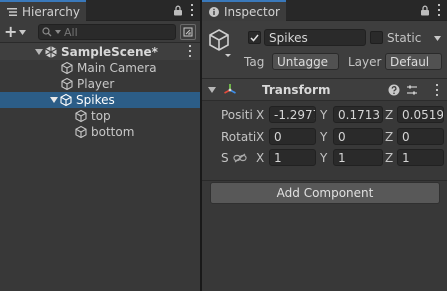 The image size is (447, 291). What do you see at coordinates (404, 38) in the screenshot?
I see `static-label: Static` at bounding box center [404, 38].